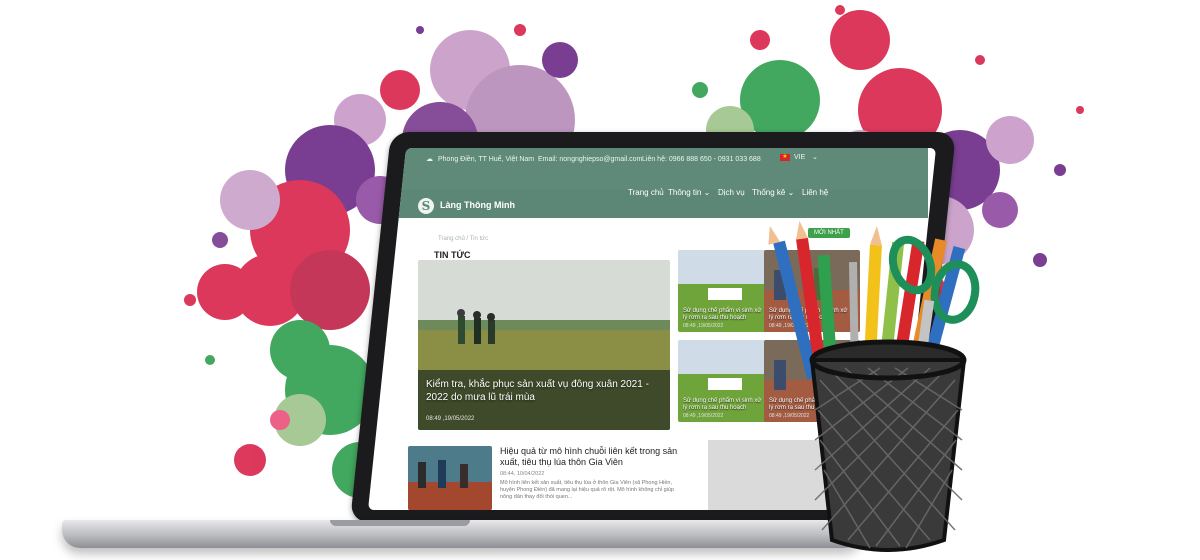 Image resolution: width=1200 pixels, height=560 pixels. Describe the element at coordinates (731, 192) in the screenshot. I see `nav-services: Dịch vụ` at that location.